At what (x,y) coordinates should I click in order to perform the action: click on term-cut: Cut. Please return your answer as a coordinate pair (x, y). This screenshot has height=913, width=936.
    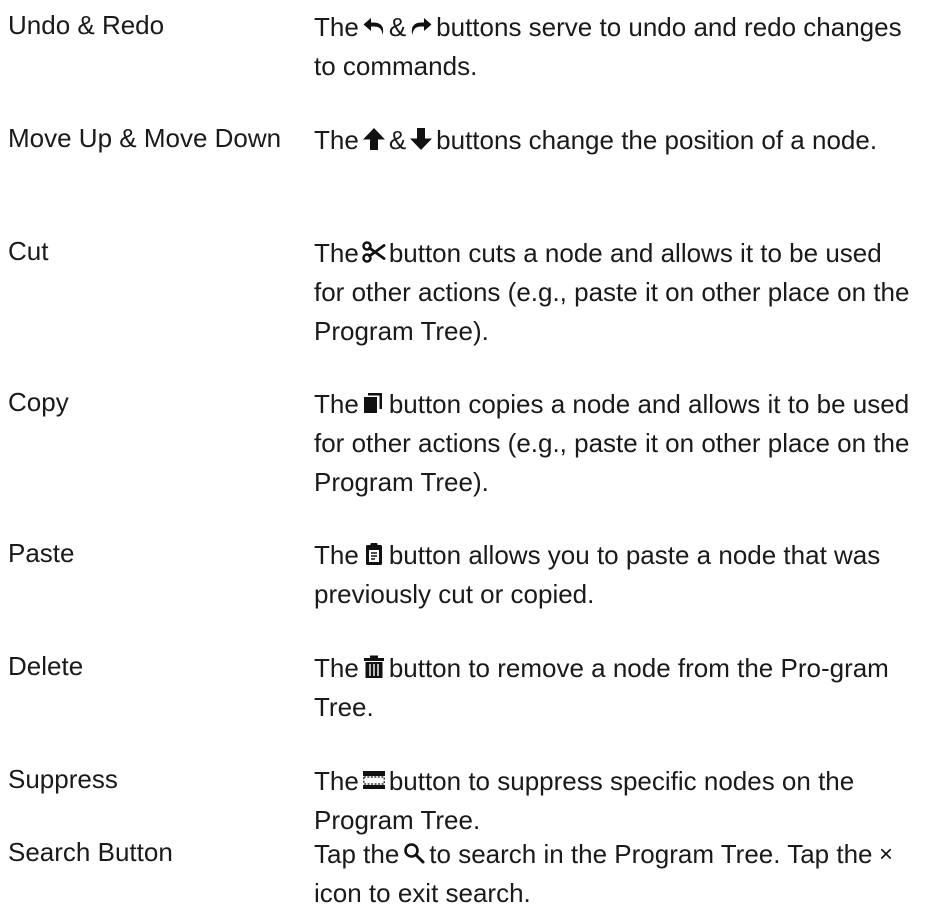
    Looking at the image, I should click on (28, 251).